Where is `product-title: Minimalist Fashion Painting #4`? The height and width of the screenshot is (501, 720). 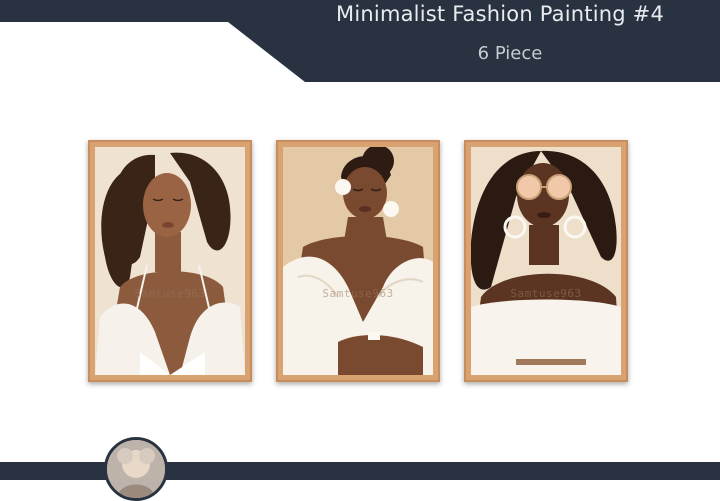
product-title: Minimalist Fashion Painting #4 is located at coordinates (500, 14).